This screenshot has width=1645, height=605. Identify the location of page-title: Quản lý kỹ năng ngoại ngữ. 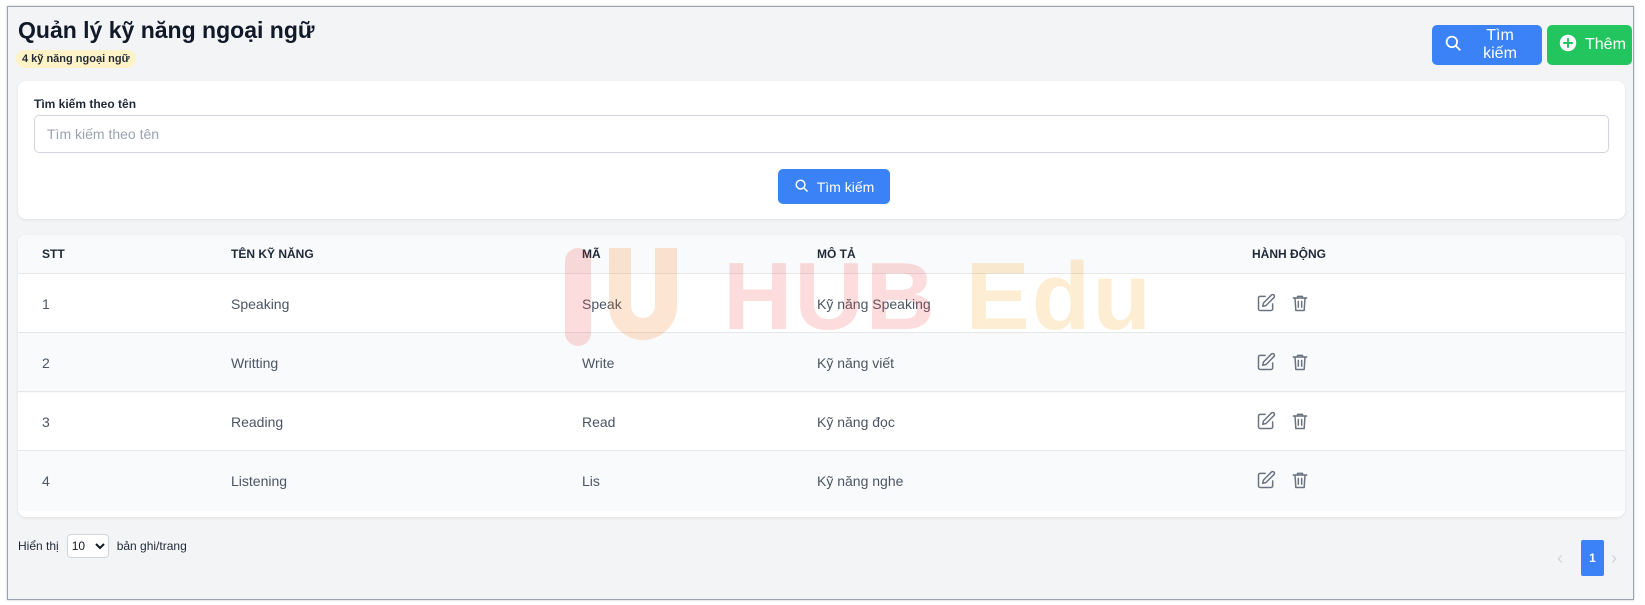
(166, 30).